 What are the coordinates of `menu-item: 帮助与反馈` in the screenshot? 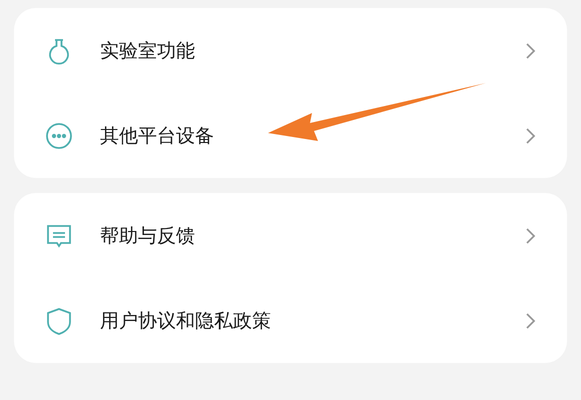 It's located at (312, 235).